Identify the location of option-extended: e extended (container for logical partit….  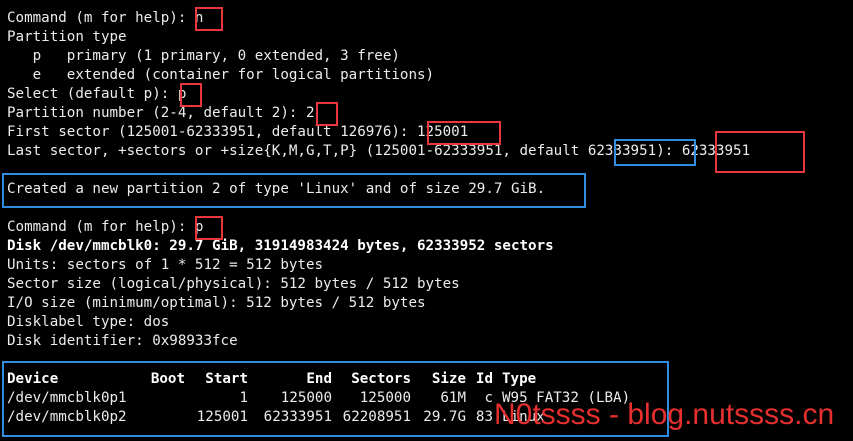
(221, 75).